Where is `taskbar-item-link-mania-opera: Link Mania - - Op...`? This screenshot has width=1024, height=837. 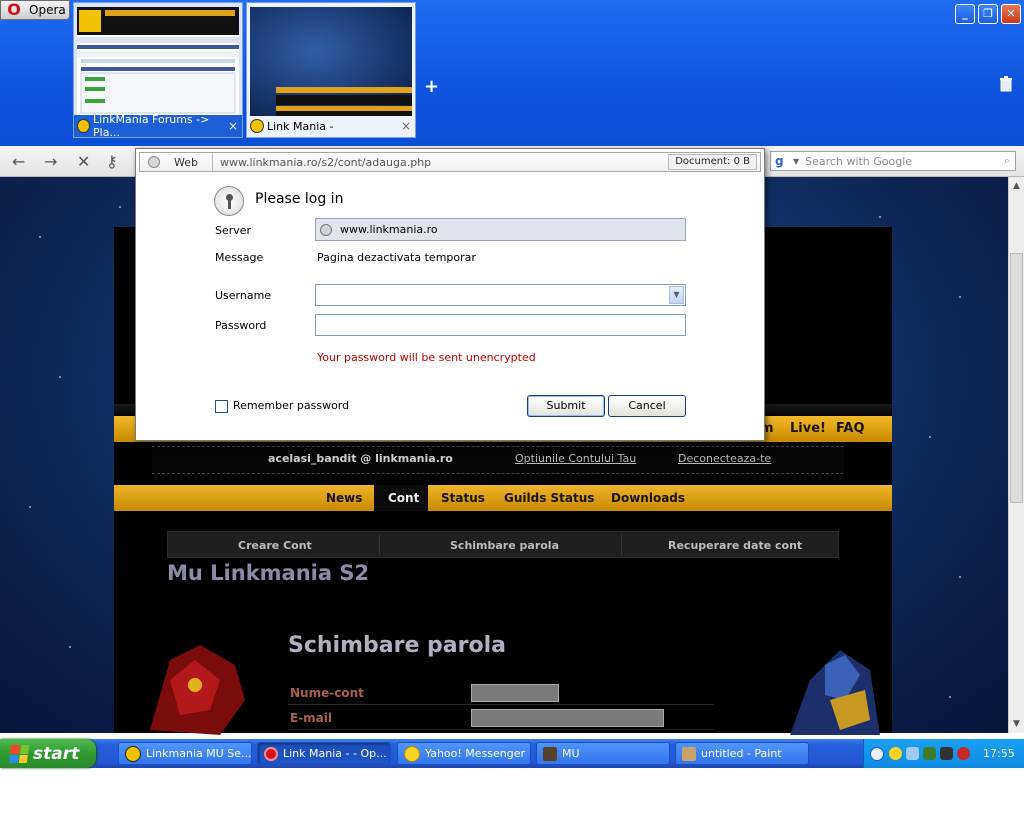 taskbar-item-link-mania-opera: Link Mania - - Op... is located at coordinates (324, 753).